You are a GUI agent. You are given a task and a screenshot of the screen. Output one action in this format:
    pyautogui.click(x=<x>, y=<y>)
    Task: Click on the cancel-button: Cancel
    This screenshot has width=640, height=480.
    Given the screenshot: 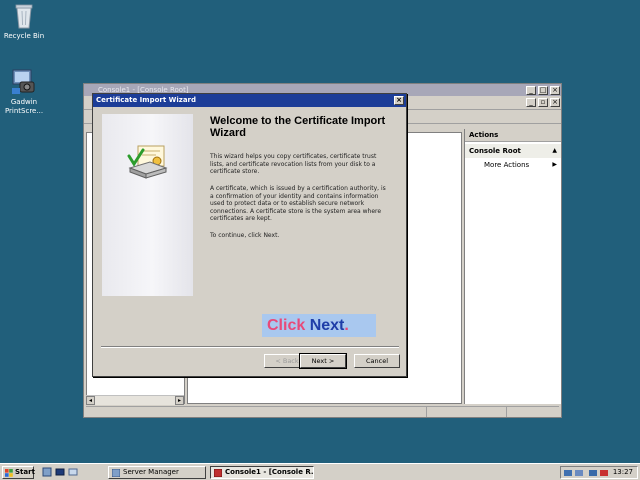 What is the action you would take?
    pyautogui.click(x=377, y=361)
    